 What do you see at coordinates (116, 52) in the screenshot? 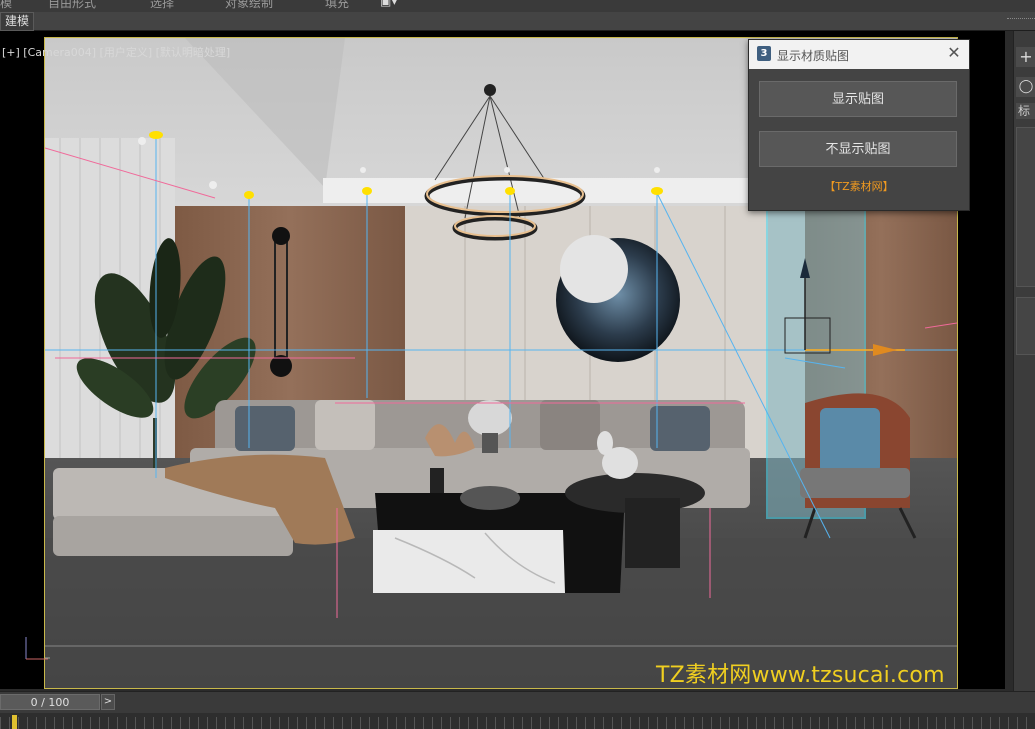
I see `viewport-label: [+] [Camera004] [用户定义] [默认明暗处理]` at bounding box center [116, 52].